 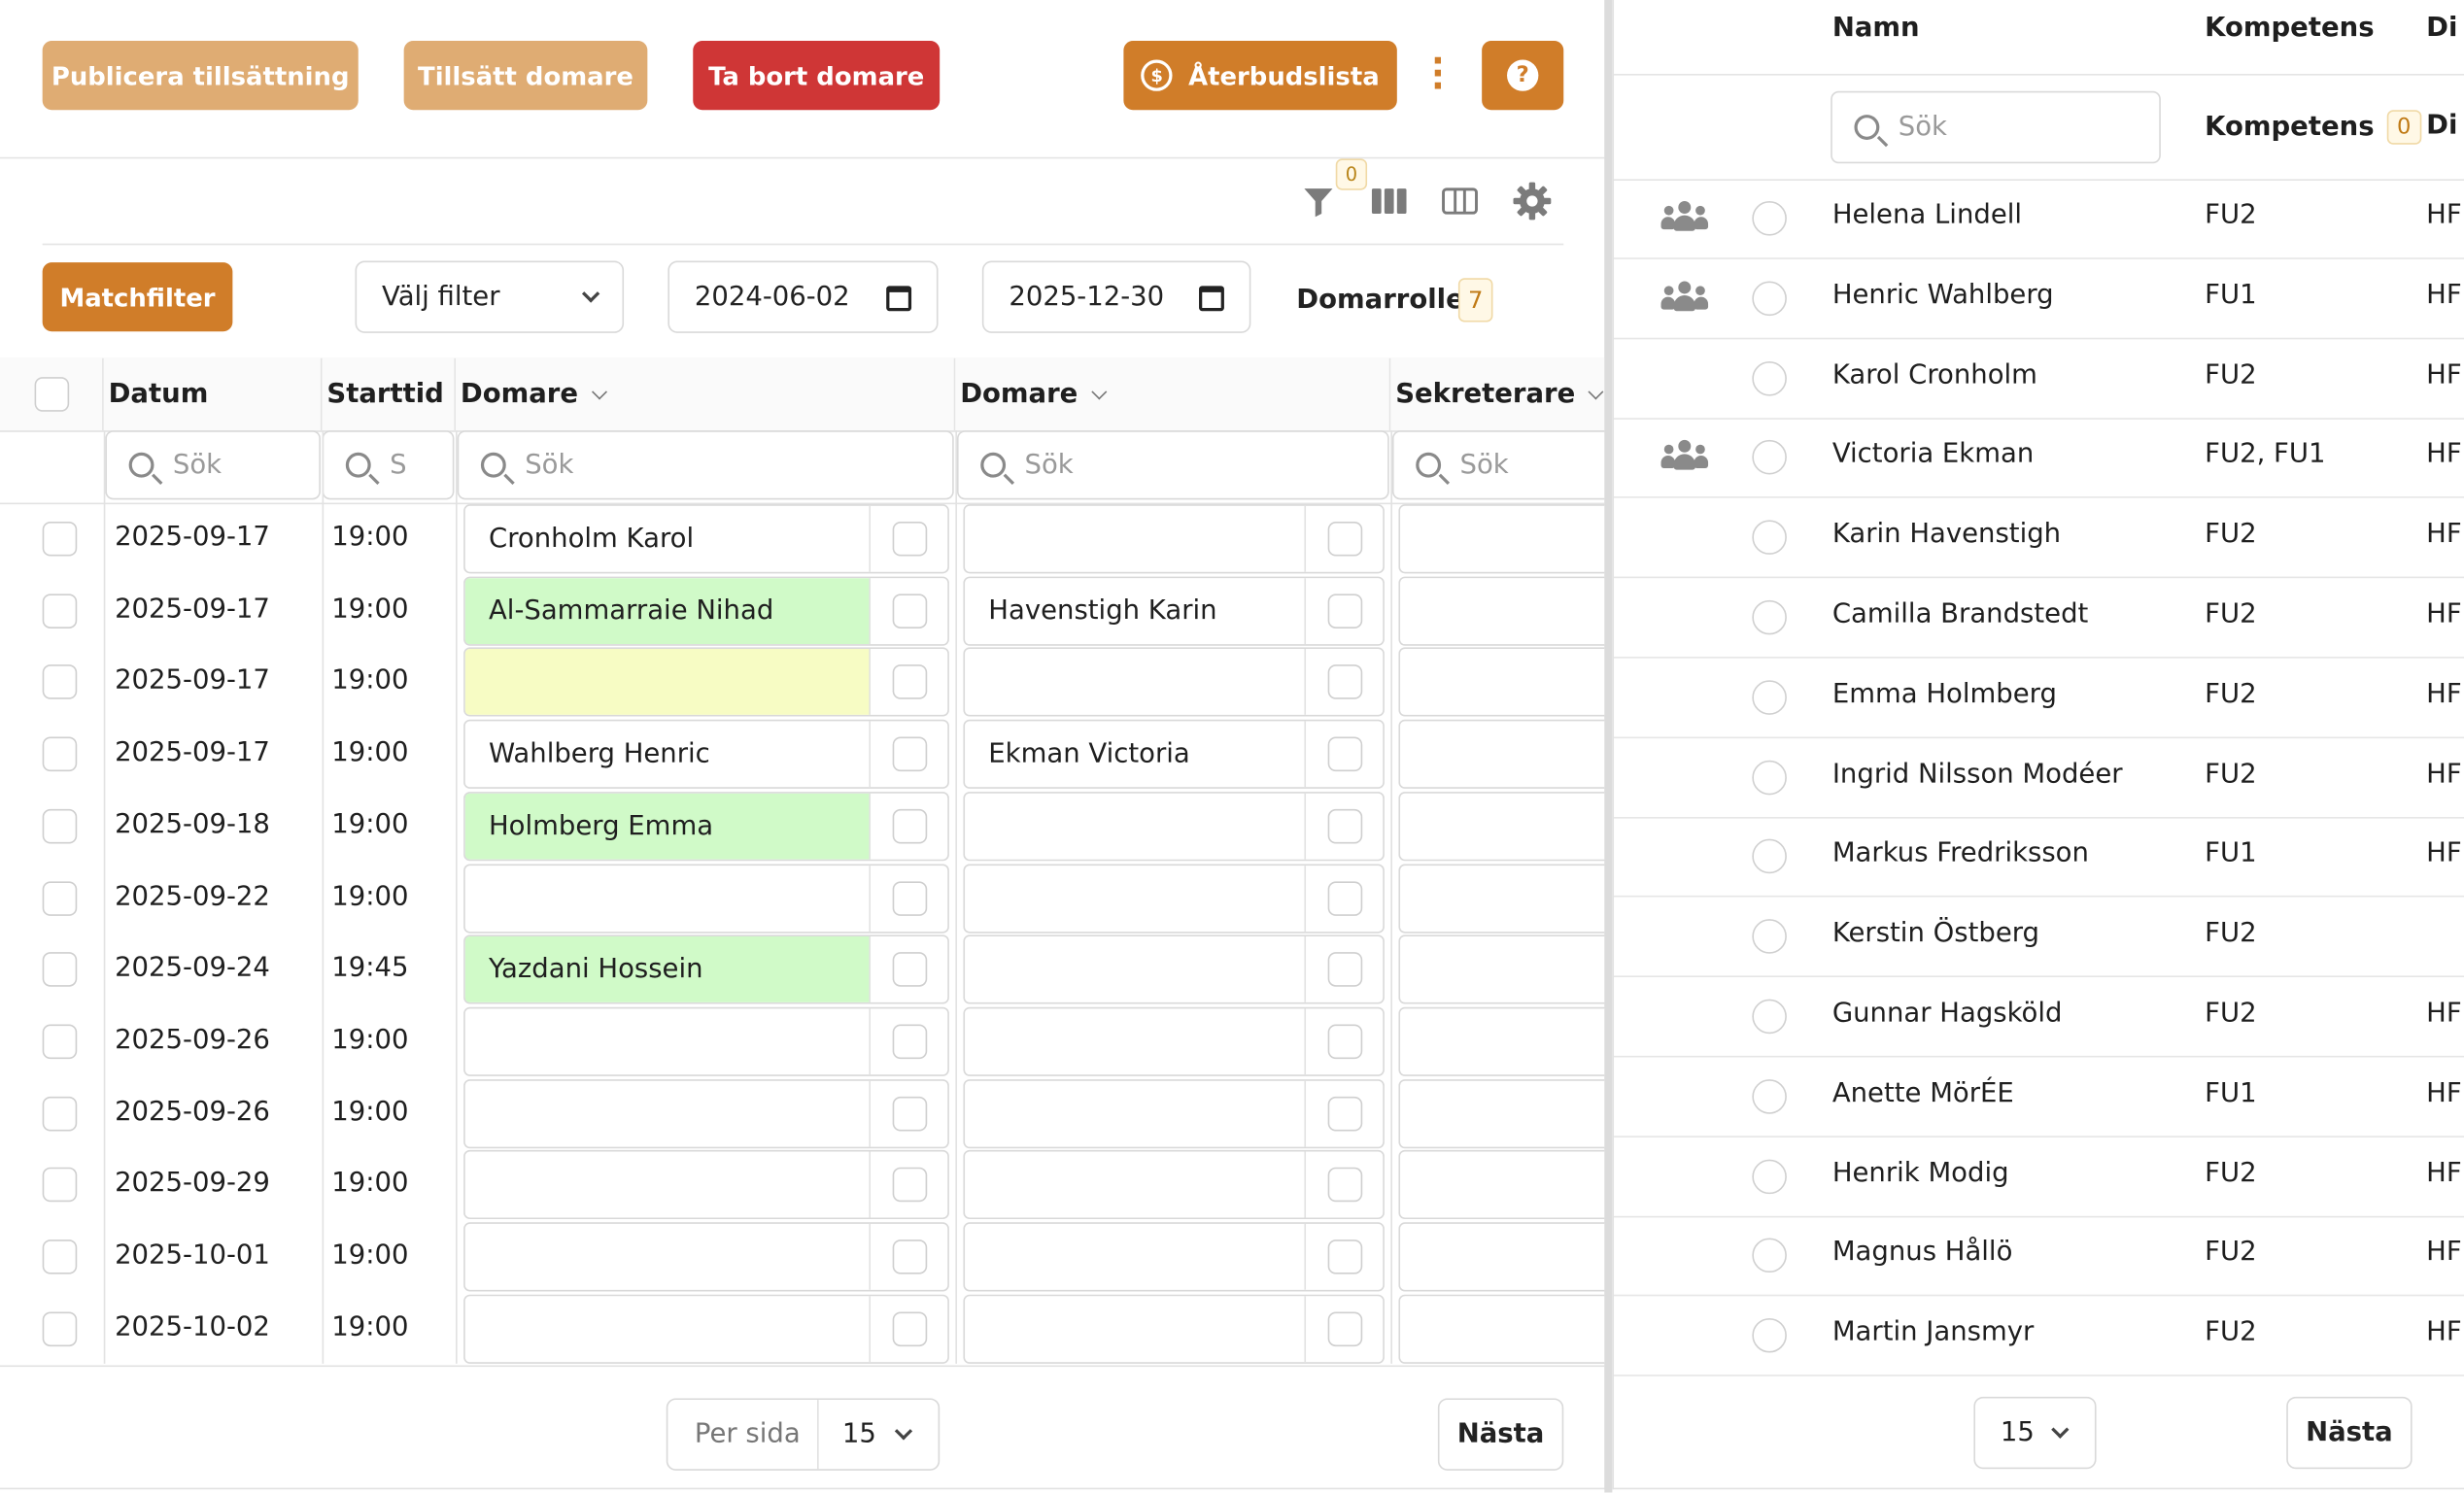 What do you see at coordinates (668, 754) in the screenshot?
I see `referee-1-name: Wahlberg Henric` at bounding box center [668, 754].